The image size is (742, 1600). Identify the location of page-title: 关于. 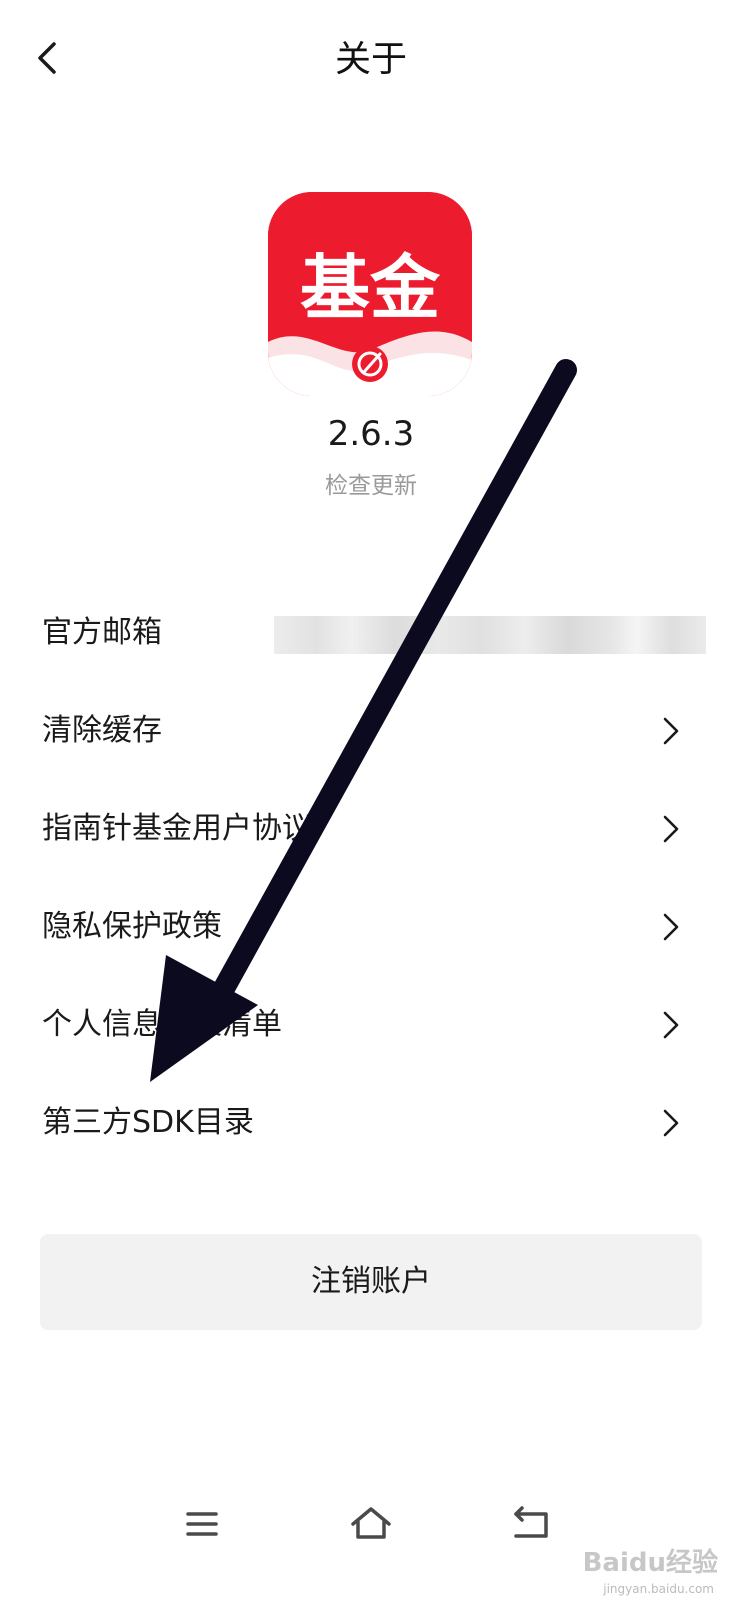
(370, 59).